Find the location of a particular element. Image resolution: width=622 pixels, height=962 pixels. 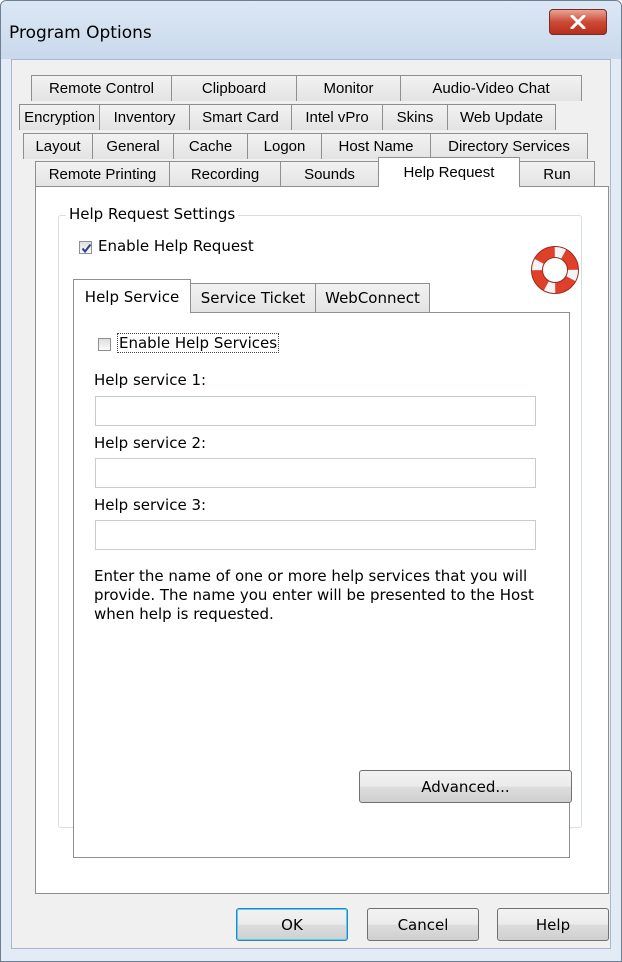

close-icon is located at coordinates (578, 22).